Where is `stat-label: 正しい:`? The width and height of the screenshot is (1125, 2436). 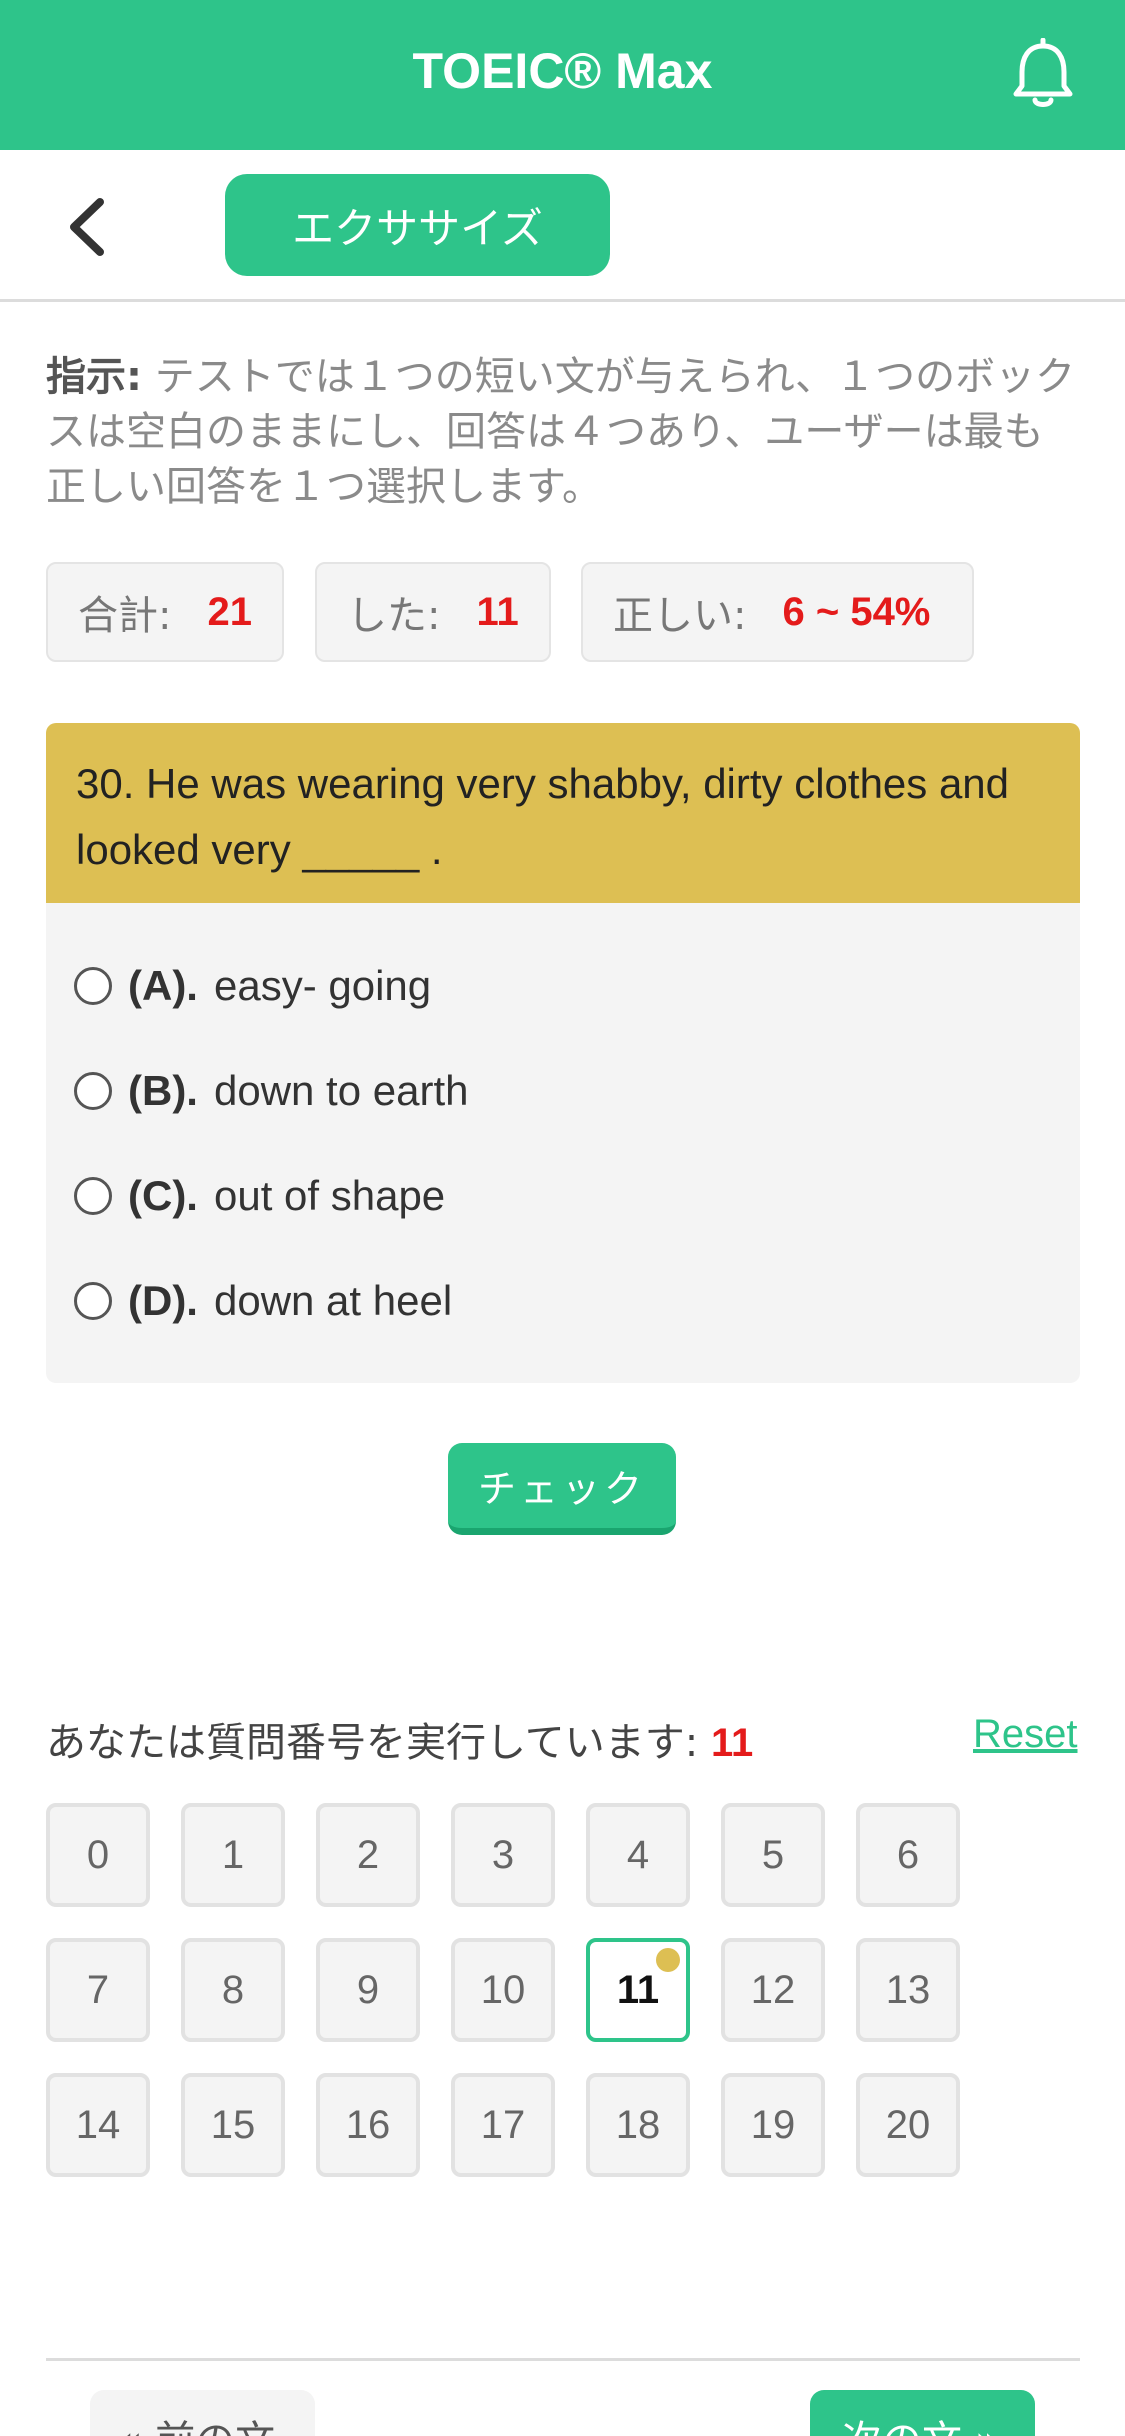
stat-label: 正しい: is located at coordinates (680, 616).